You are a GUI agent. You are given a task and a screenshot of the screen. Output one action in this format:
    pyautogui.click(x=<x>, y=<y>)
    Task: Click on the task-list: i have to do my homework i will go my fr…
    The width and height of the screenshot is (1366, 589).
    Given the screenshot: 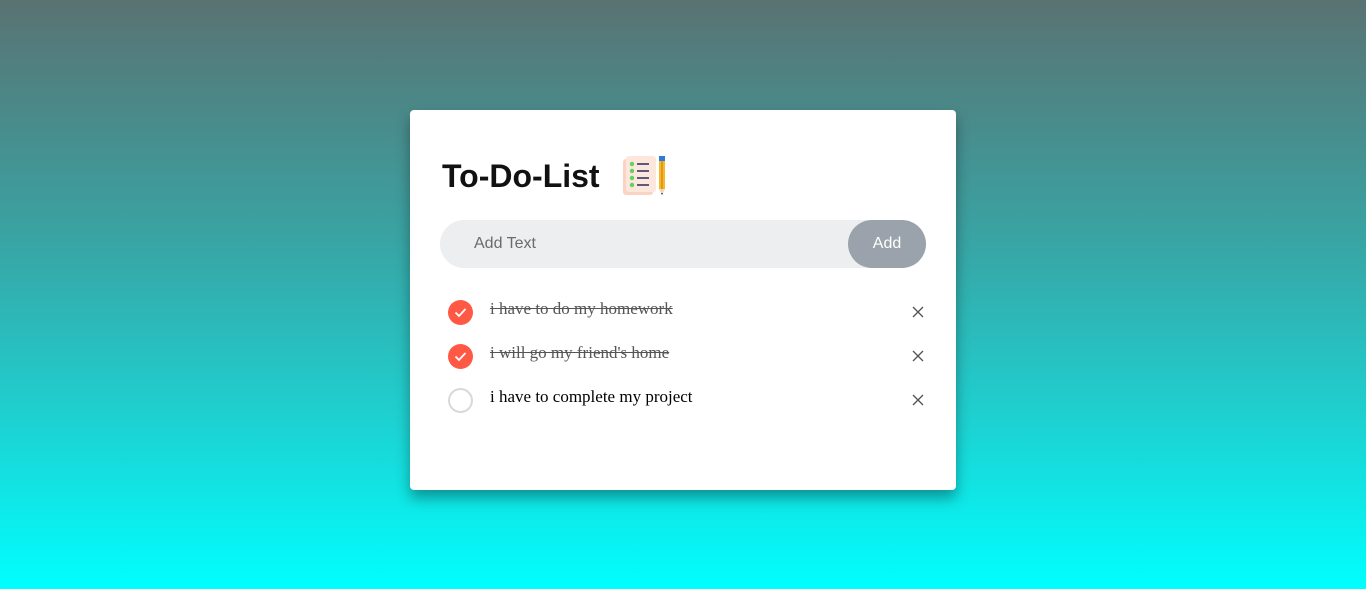 What is the action you would take?
    pyautogui.click(x=688, y=356)
    